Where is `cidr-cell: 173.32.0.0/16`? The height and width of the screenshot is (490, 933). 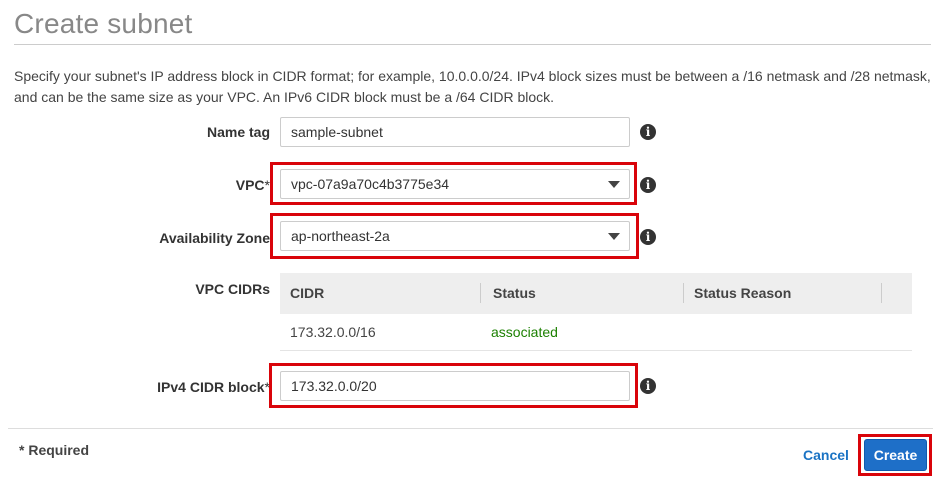 cidr-cell: 173.32.0.0/16 is located at coordinates (333, 332).